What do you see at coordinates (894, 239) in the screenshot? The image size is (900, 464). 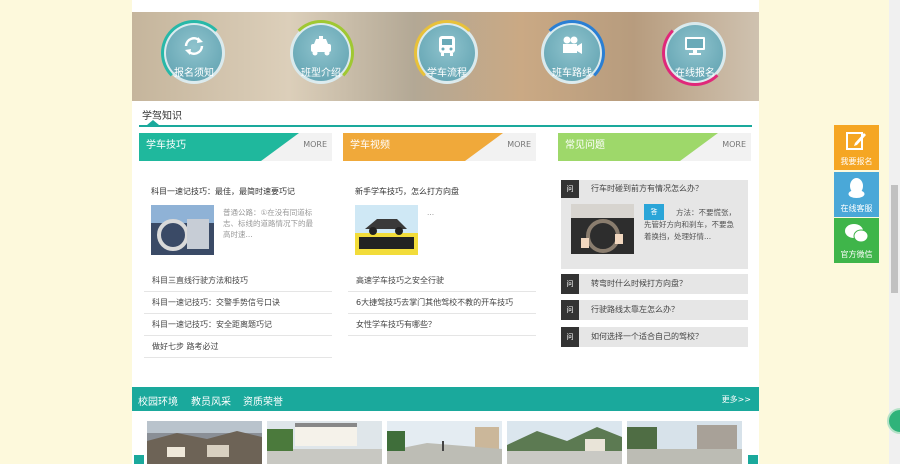 I see `scrollbar-thumb` at bounding box center [894, 239].